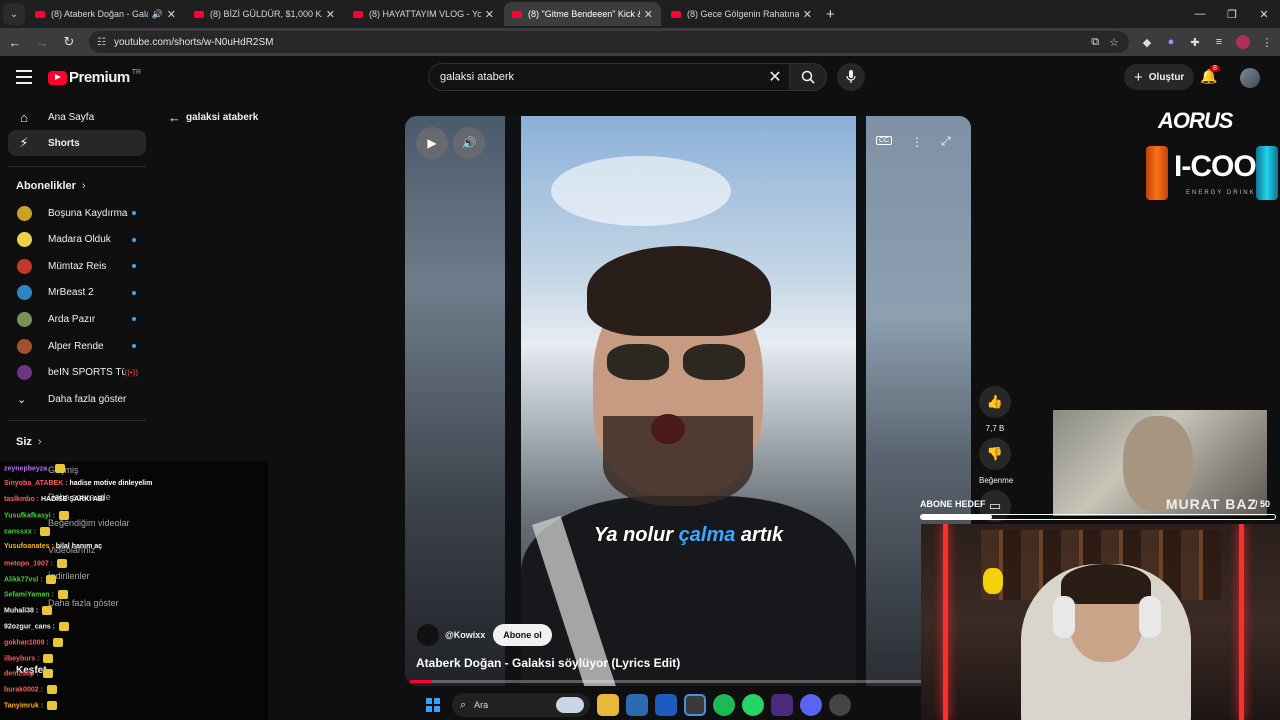 The height and width of the screenshot is (720, 1280). What do you see at coordinates (77, 213) in the screenshot?
I see `subscription-item: Boşuna Kaydırma` at bounding box center [77, 213].